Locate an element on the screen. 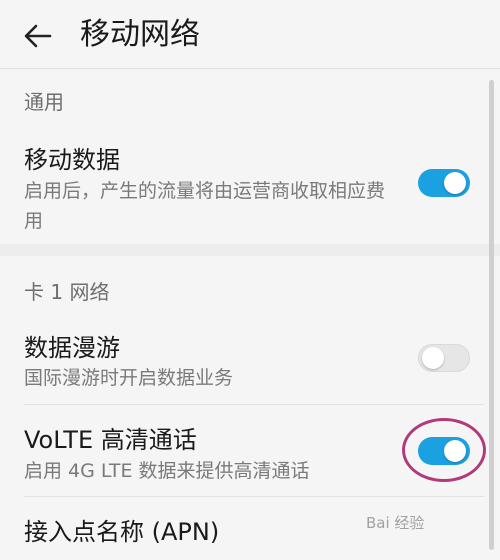 This screenshot has height=560, width=500. mobile-data-toggle is located at coordinates (444, 183).